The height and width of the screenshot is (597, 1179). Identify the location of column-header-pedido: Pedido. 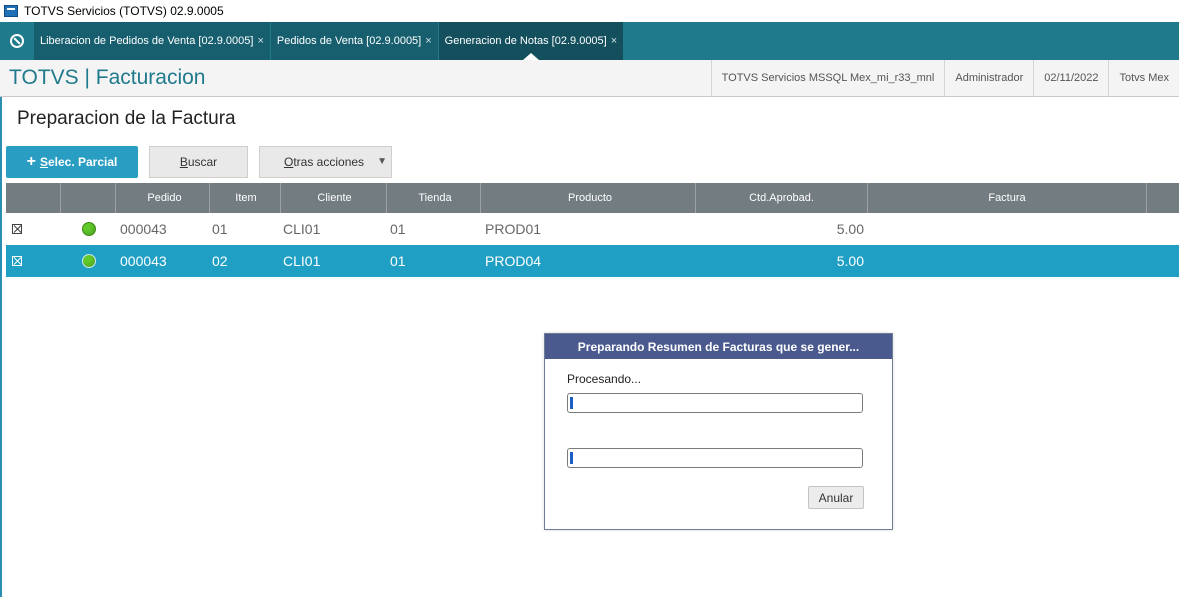
(163, 198).